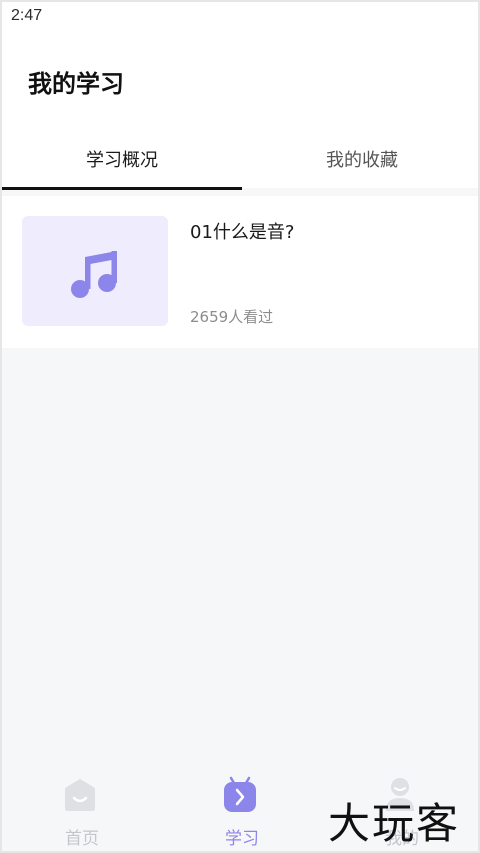  I want to click on tab-active-indicator, so click(122, 188).